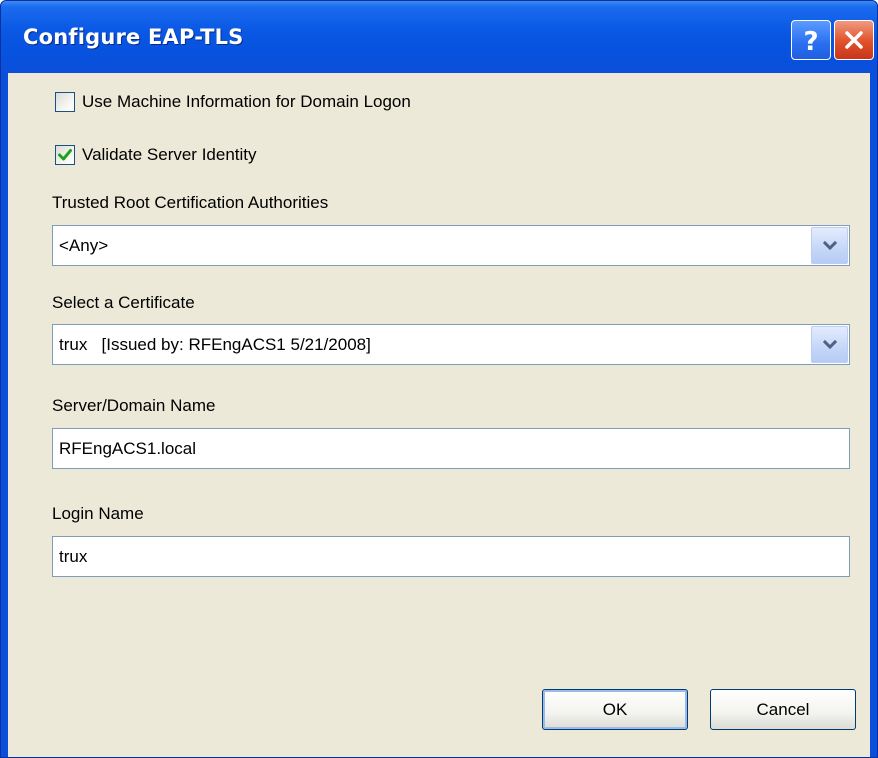 Image resolution: width=878 pixels, height=758 pixels. I want to click on certificate-dropdown-button, so click(829, 344).